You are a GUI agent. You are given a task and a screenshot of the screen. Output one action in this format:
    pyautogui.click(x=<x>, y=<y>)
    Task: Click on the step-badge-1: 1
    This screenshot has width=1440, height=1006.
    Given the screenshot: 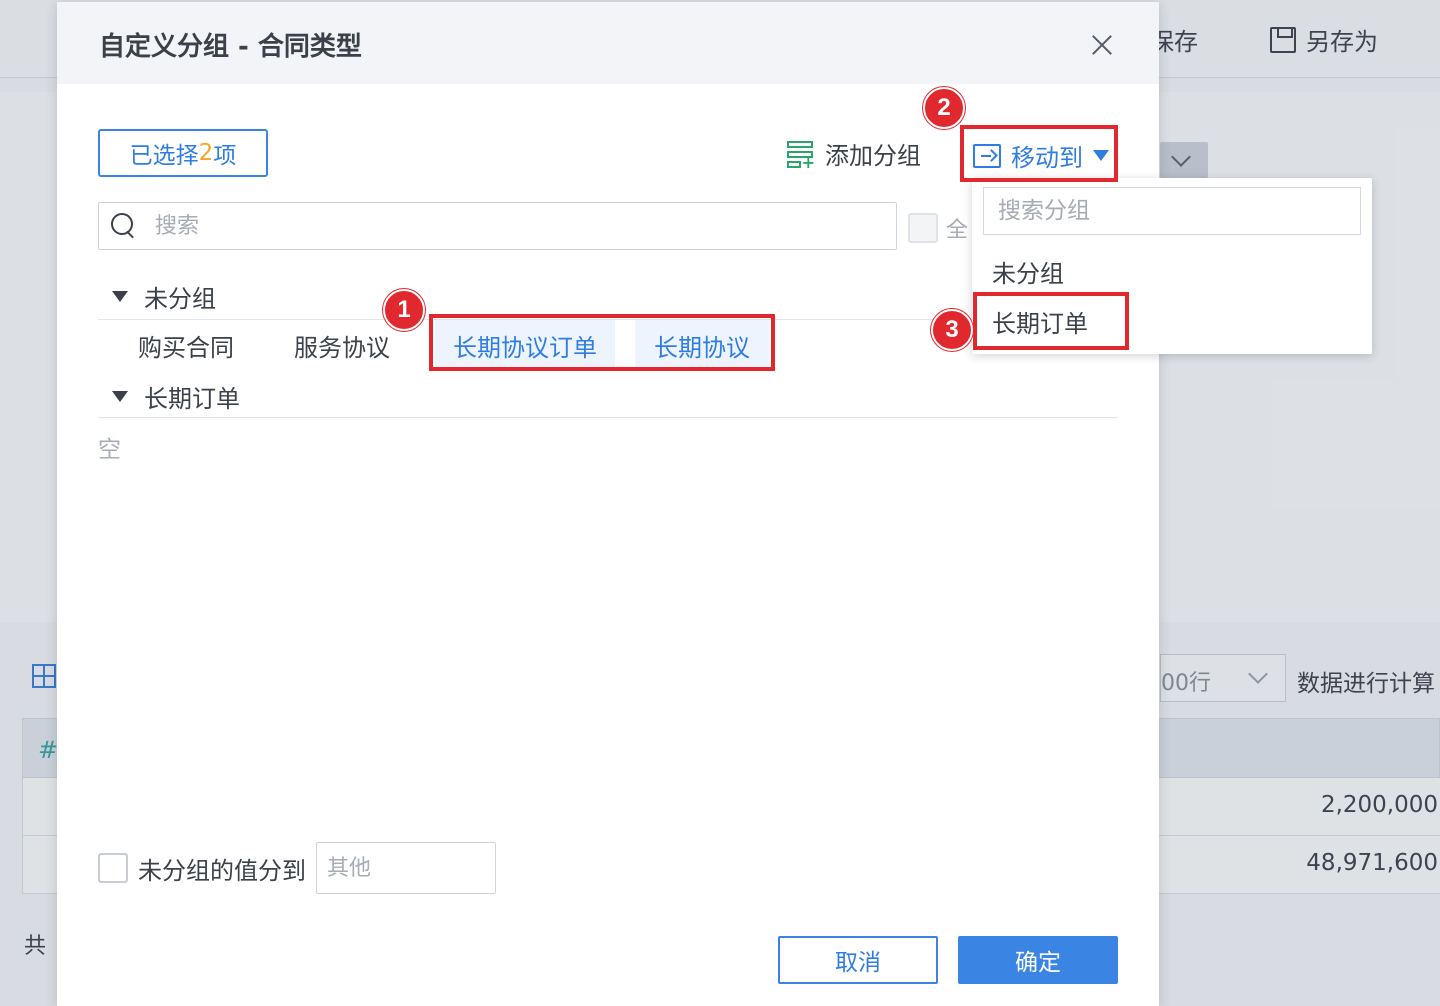 What is the action you would take?
    pyautogui.click(x=404, y=310)
    